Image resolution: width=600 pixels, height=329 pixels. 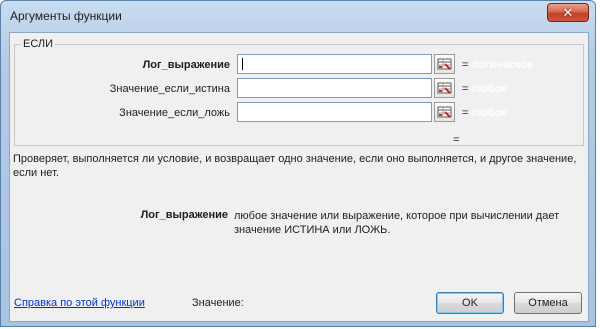 What do you see at coordinates (334, 64) in the screenshot?
I see `arg-input-logical-test` at bounding box center [334, 64].